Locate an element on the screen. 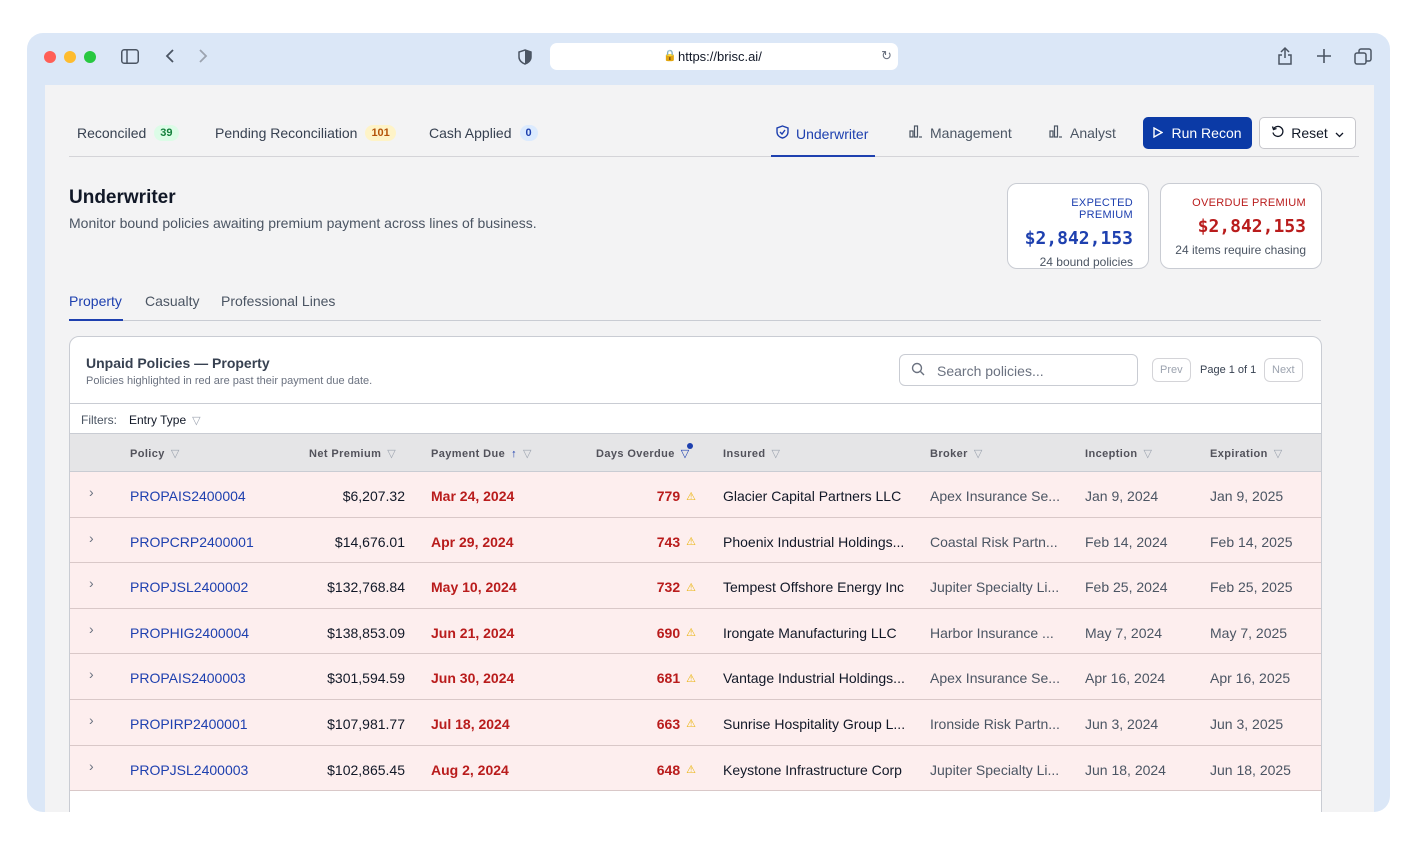  expiration-cell: May 7, 2025 is located at coordinates (1249, 632).